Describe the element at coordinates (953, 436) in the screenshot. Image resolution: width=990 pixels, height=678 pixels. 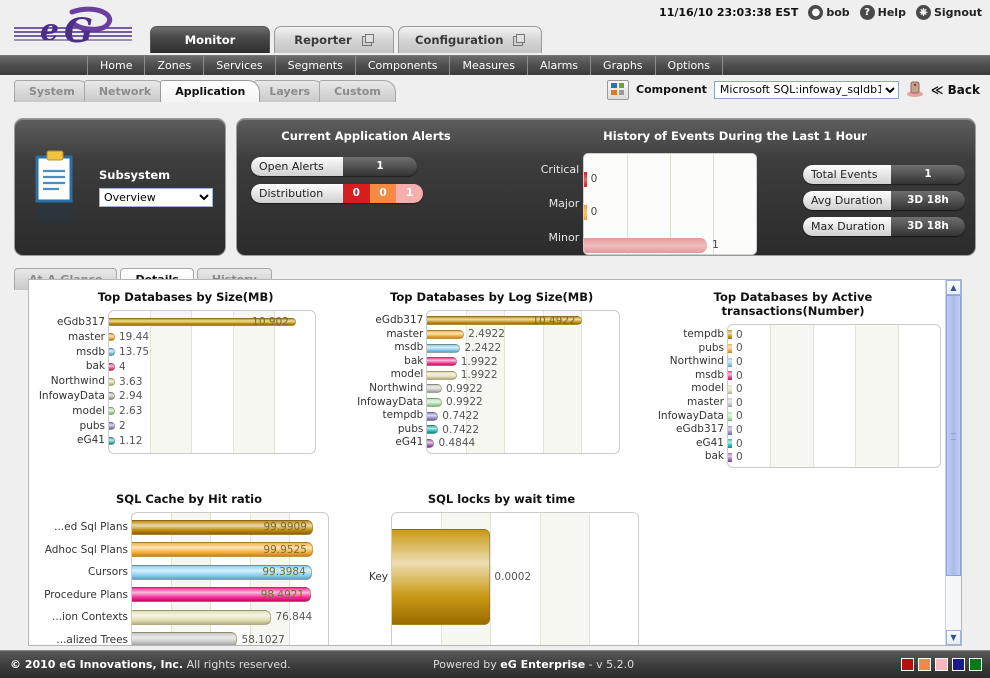
I see `scrollbar-thumb` at that location.